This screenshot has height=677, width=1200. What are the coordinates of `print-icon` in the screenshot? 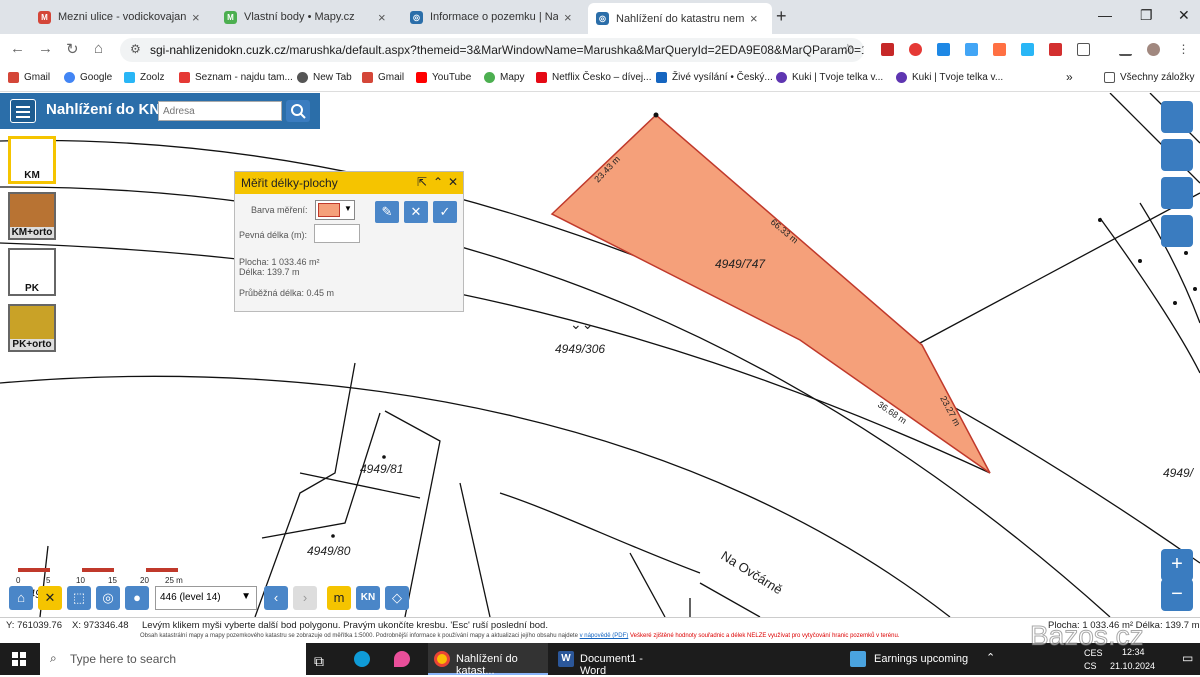 It's located at (1177, 155).